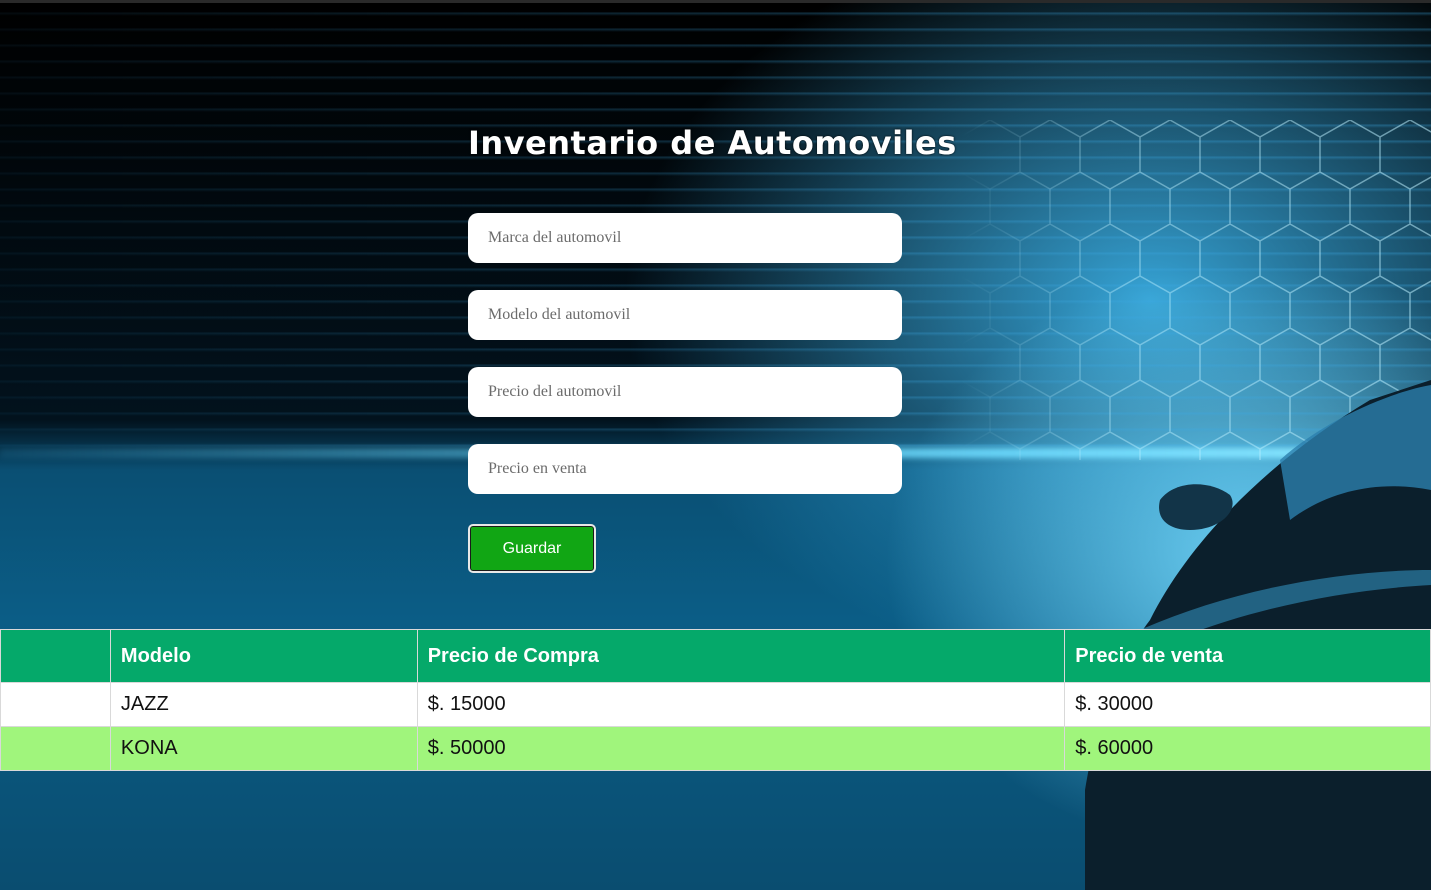 This screenshot has height=890, width=1431. I want to click on header-modelo: Modelo, so click(263, 656).